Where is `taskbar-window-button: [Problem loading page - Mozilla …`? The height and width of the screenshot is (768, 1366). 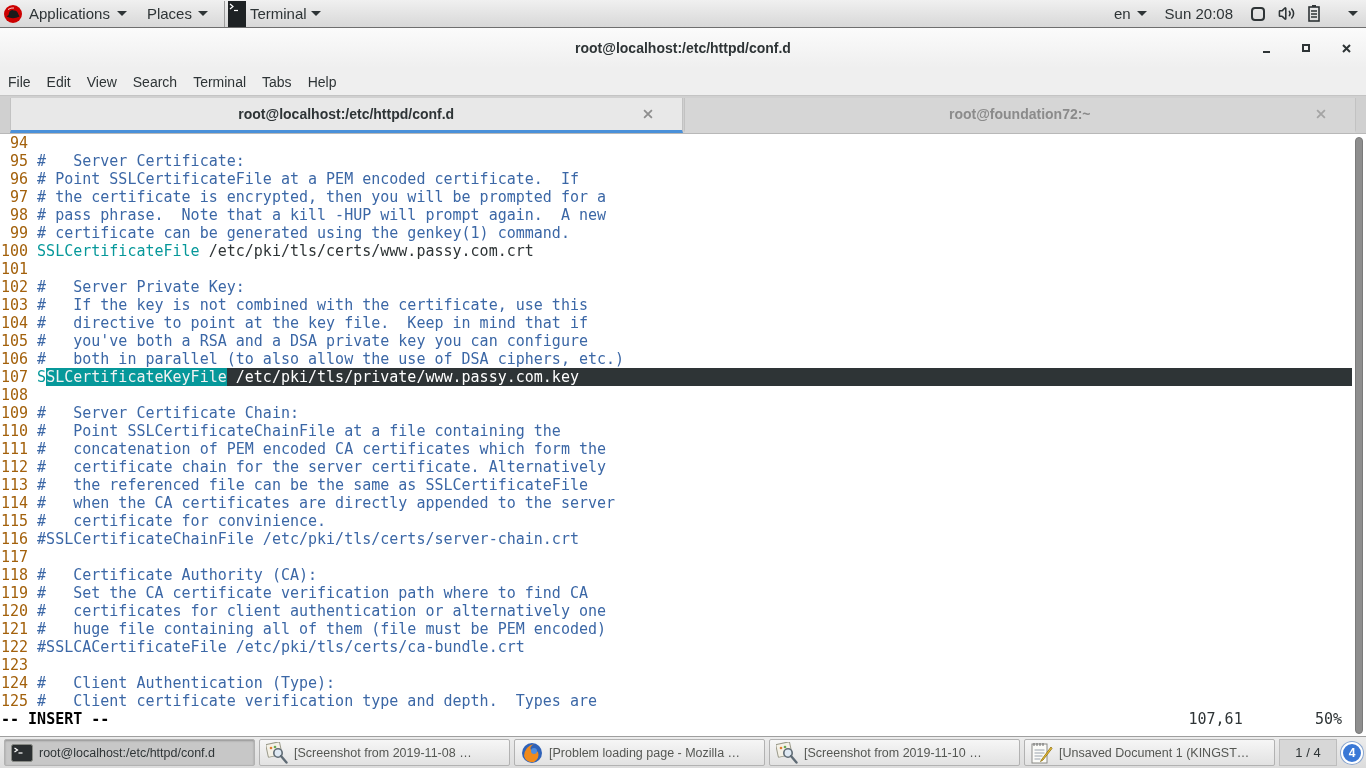 taskbar-window-button: [Problem loading page - Mozilla … is located at coordinates (639, 752).